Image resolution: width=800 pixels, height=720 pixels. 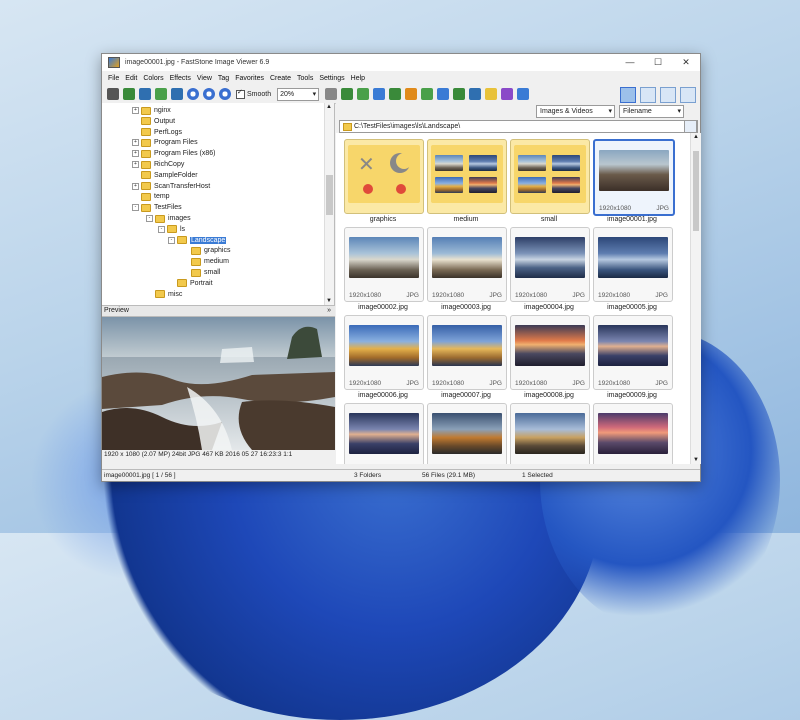 What do you see at coordinates (329, 301) in the screenshot?
I see `scroll-down-icon: ▼` at bounding box center [329, 301].